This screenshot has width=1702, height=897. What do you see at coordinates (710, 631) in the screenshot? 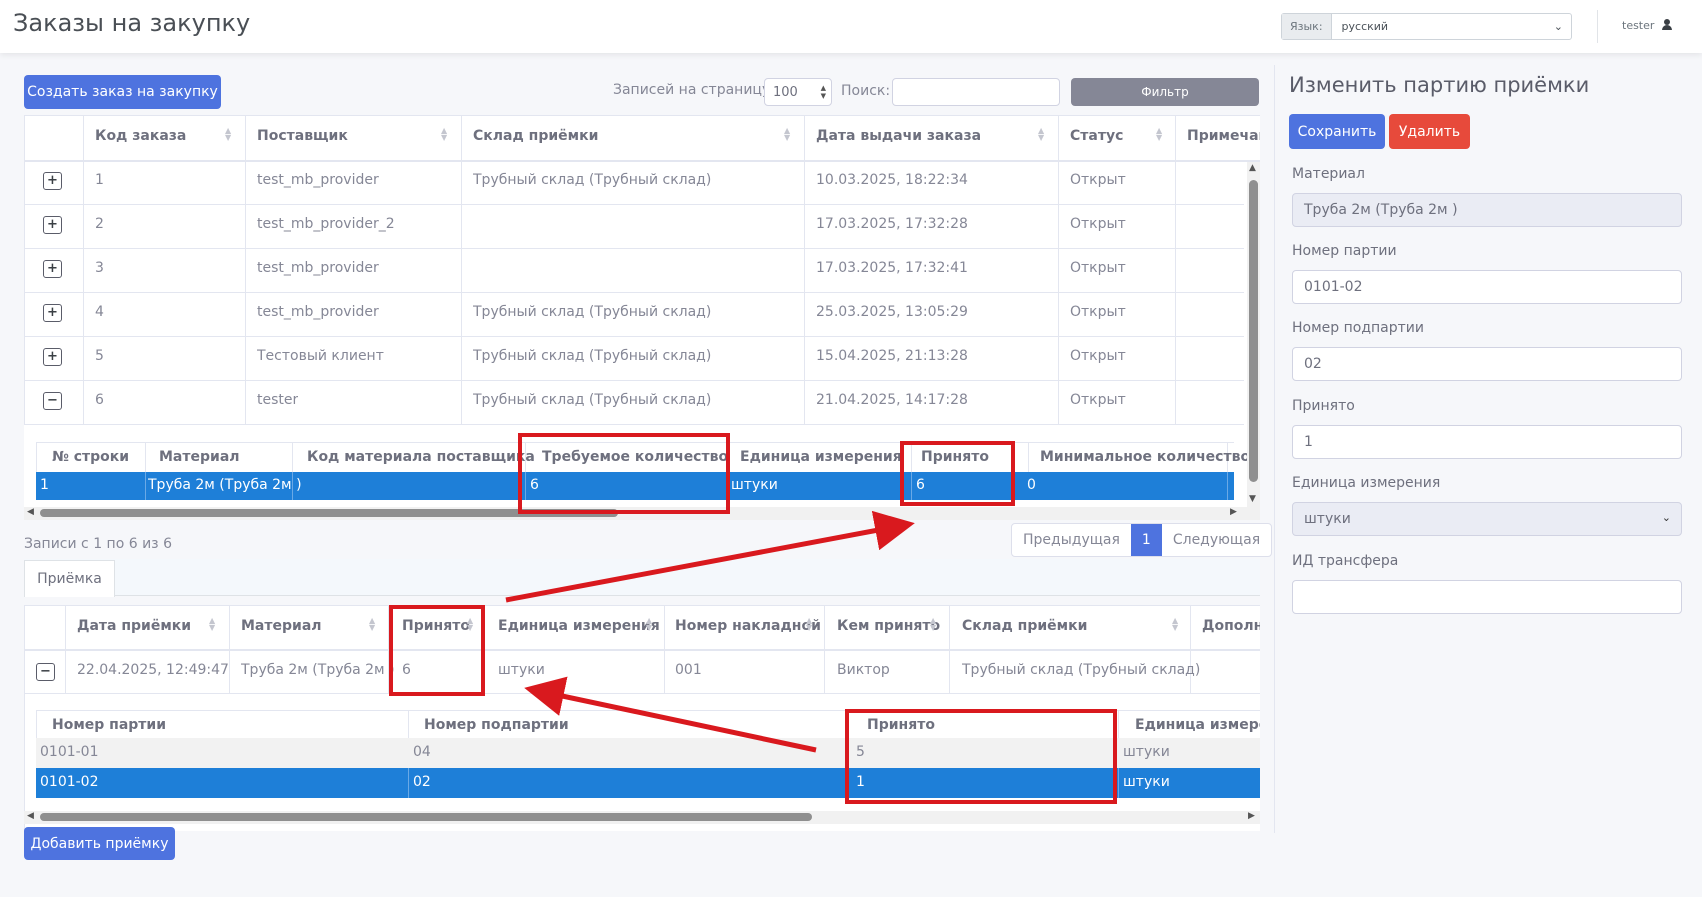
I see `annotation-arrows` at bounding box center [710, 631].